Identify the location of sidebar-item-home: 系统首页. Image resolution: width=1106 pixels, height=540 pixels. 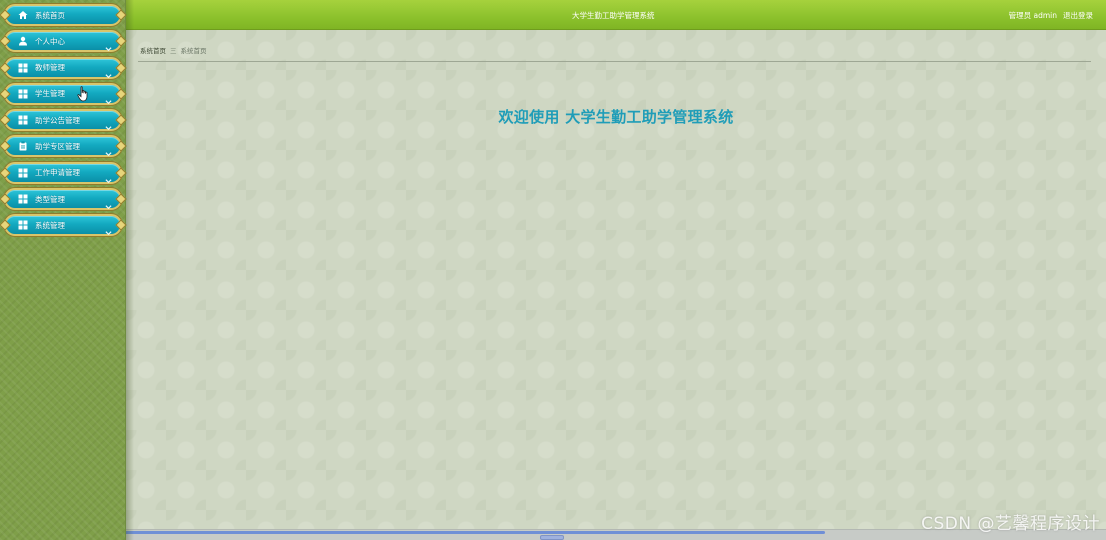
(63, 15).